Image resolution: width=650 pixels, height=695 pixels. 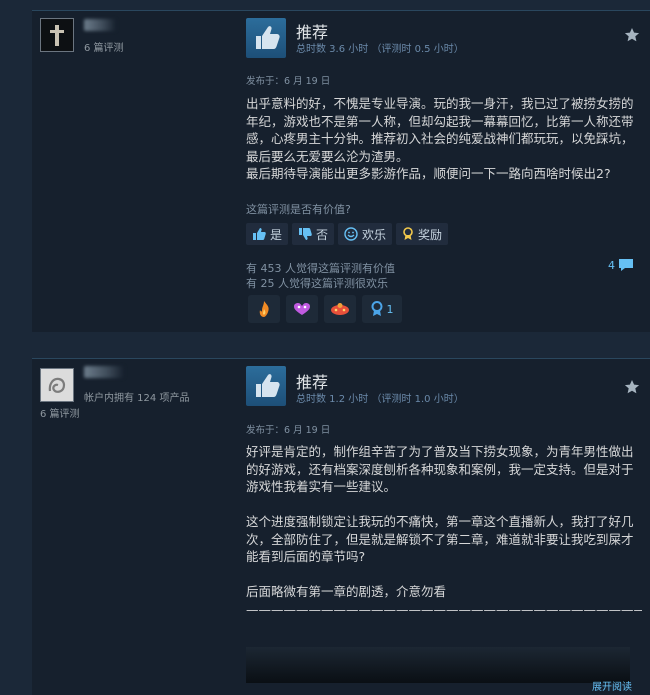 I want to click on vote-no-button: 否, so click(x=313, y=234).